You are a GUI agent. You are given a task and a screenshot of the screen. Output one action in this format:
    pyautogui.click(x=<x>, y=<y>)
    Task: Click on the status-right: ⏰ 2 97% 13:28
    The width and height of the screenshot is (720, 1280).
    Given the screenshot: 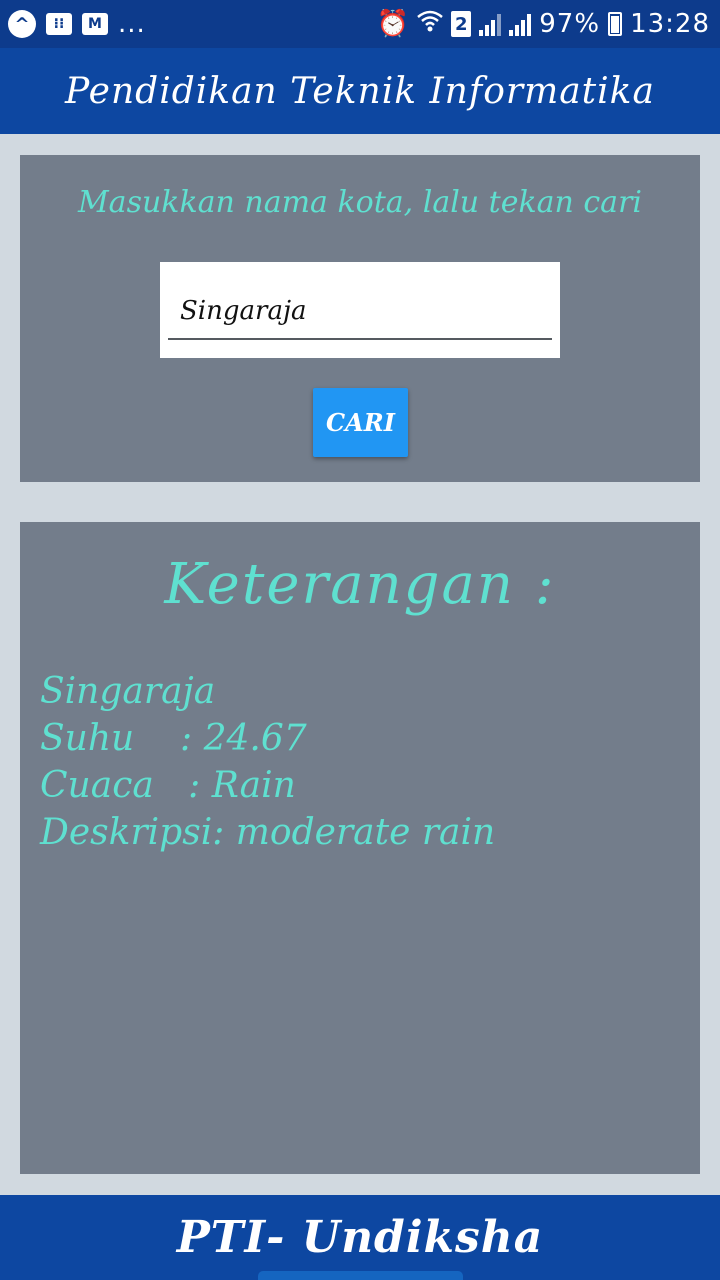 What is the action you would take?
    pyautogui.click(x=543, y=24)
    